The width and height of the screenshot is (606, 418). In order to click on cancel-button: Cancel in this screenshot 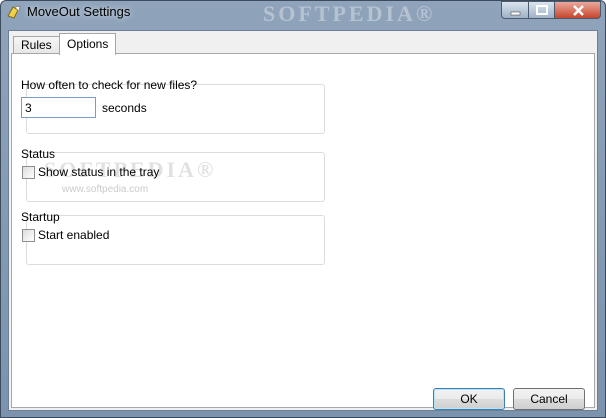, I will do `click(549, 399)`.